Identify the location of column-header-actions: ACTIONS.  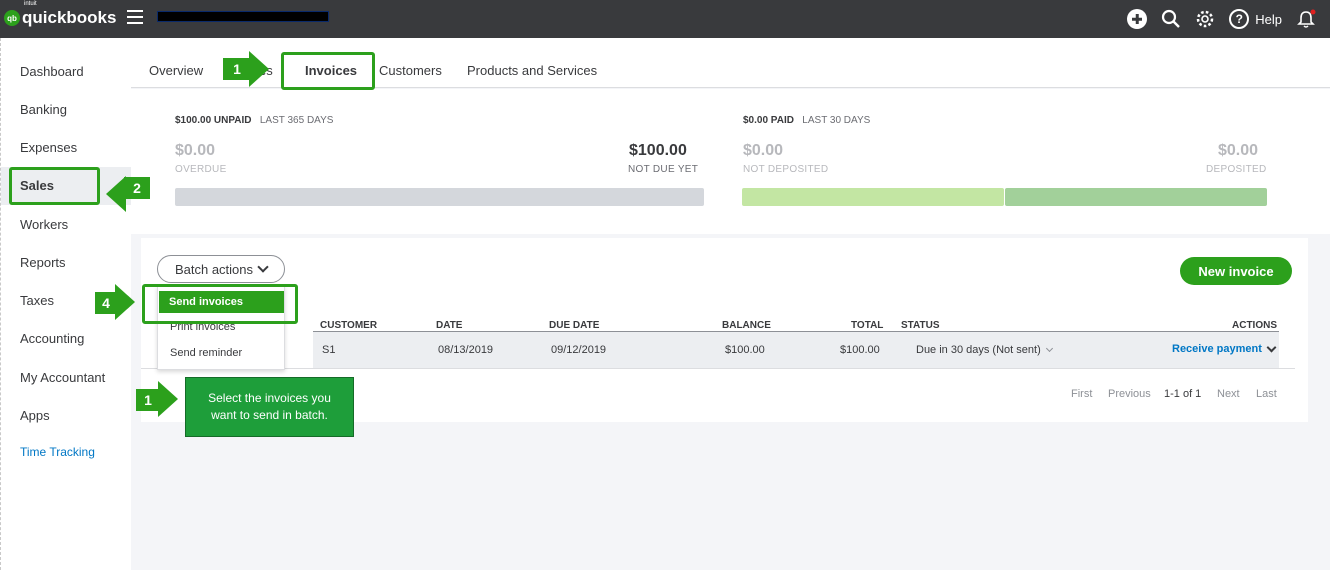
(1254, 325).